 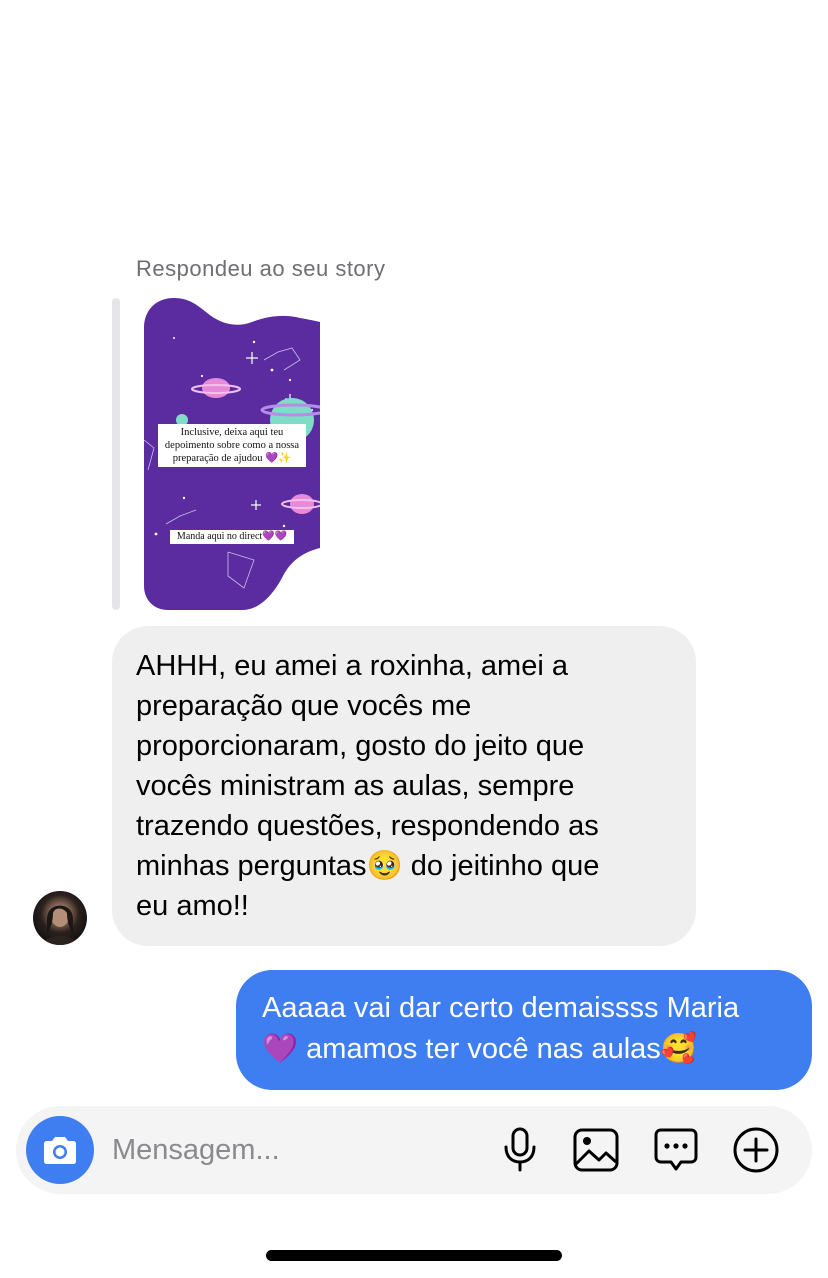 I want to click on image-icon, so click(x=596, y=1150).